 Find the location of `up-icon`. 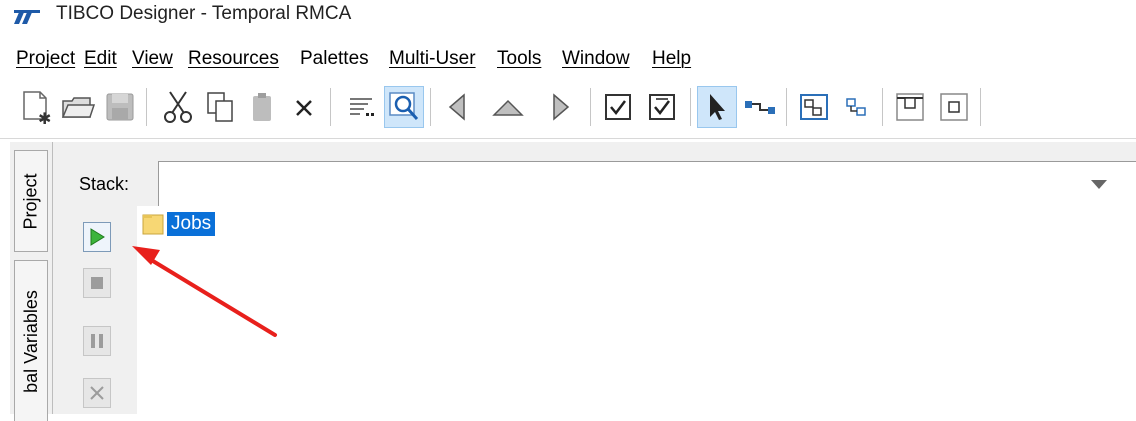

up-icon is located at coordinates (508, 107).